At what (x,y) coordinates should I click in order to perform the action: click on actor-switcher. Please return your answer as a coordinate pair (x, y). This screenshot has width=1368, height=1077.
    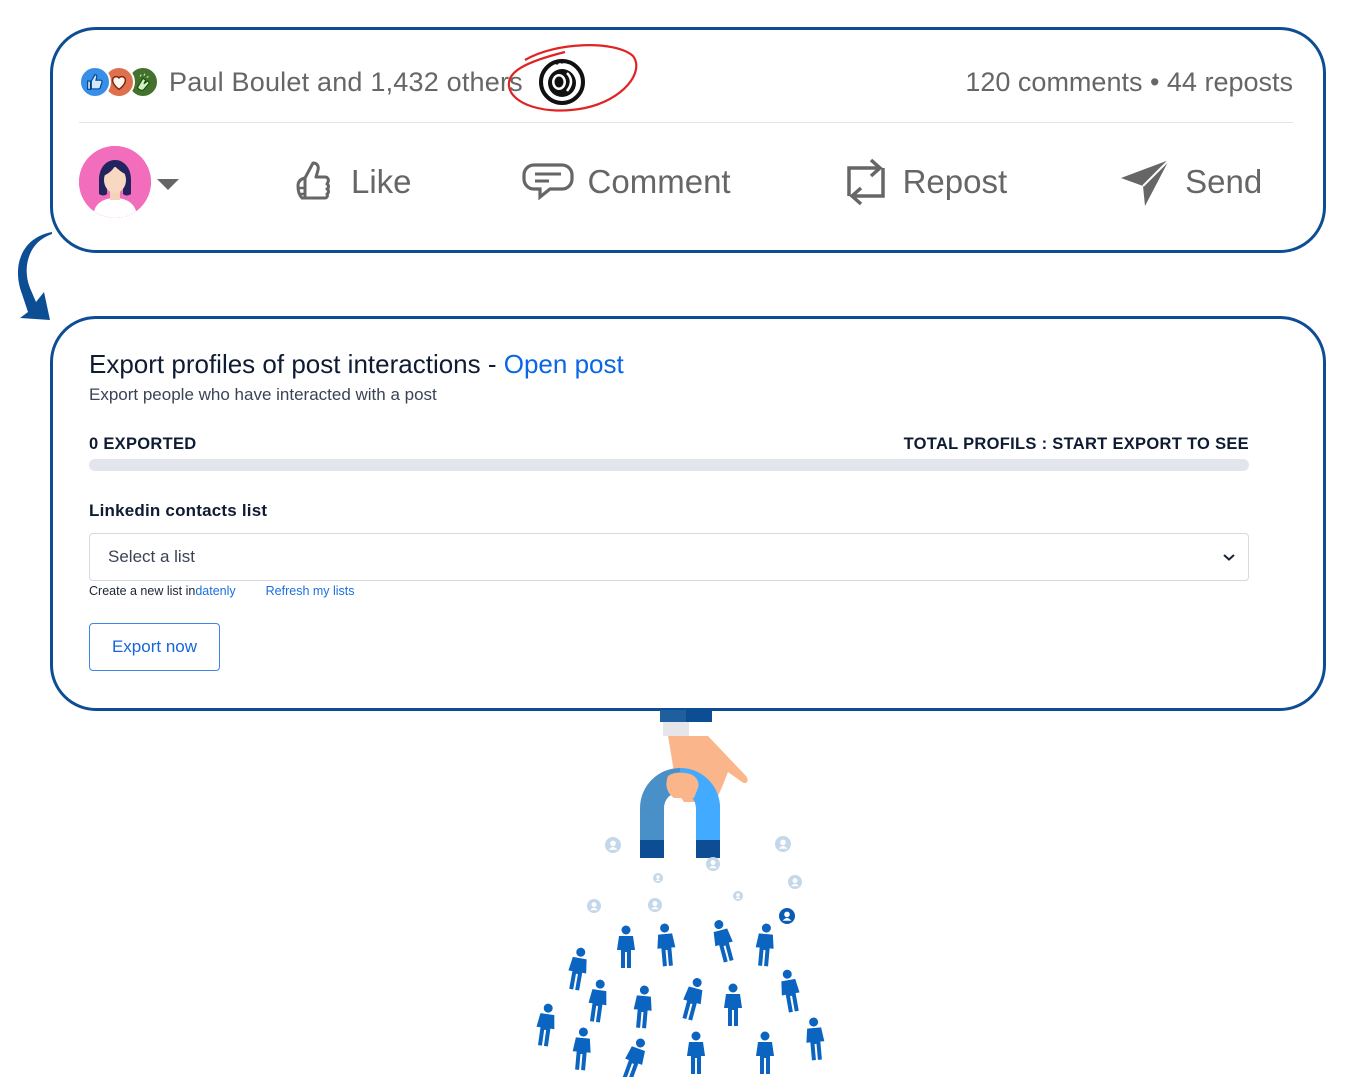
    Looking at the image, I should click on (154, 182).